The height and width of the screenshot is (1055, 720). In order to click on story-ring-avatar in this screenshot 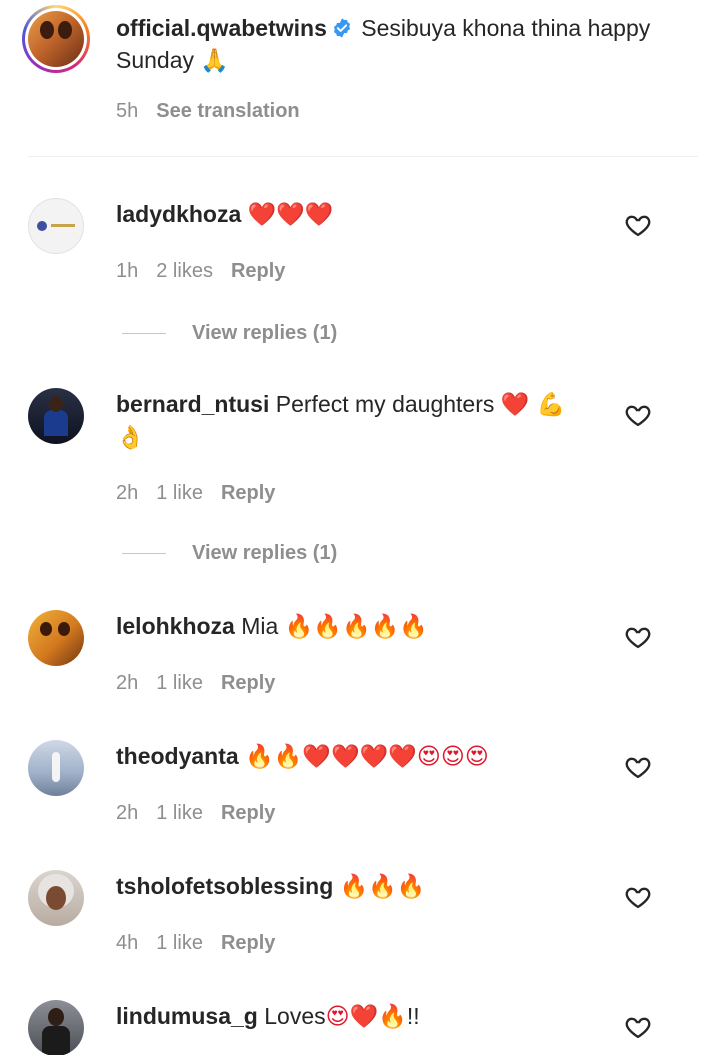, I will do `click(56, 39)`.